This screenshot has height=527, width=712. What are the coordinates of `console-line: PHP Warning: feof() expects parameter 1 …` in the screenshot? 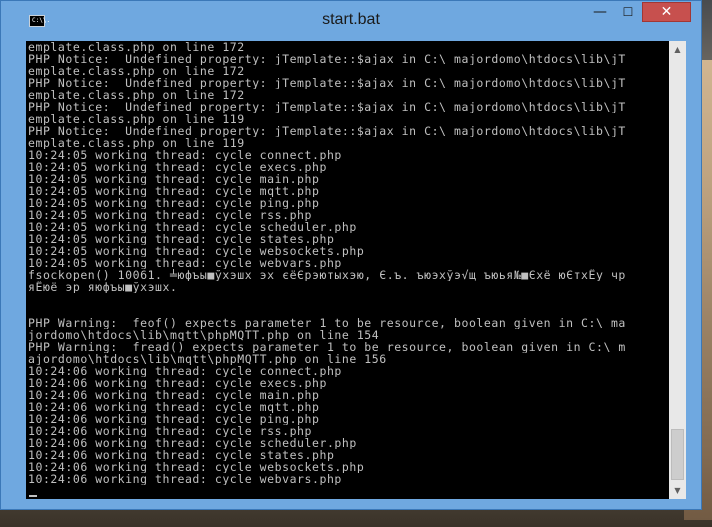 It's located at (327, 323).